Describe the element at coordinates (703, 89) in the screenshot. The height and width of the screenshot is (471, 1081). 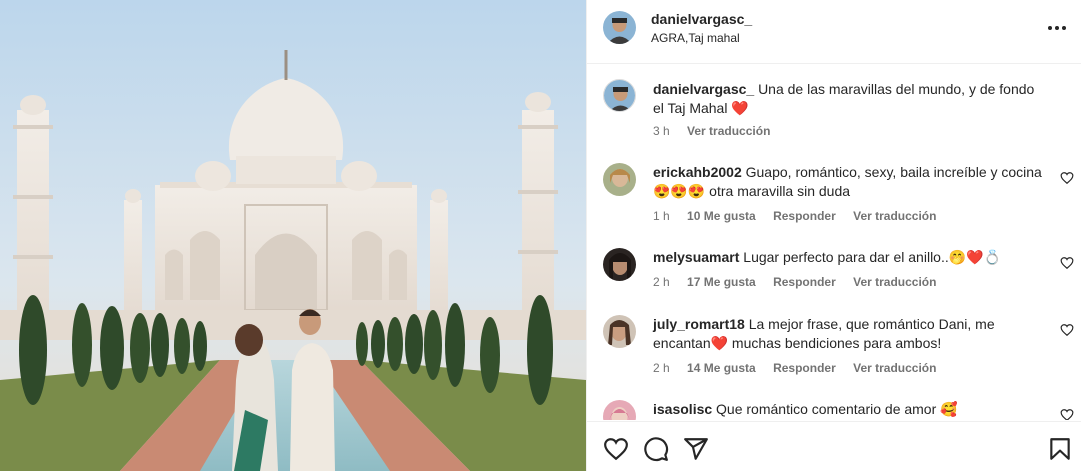
I see `caption-username: danielvargasc_` at that location.